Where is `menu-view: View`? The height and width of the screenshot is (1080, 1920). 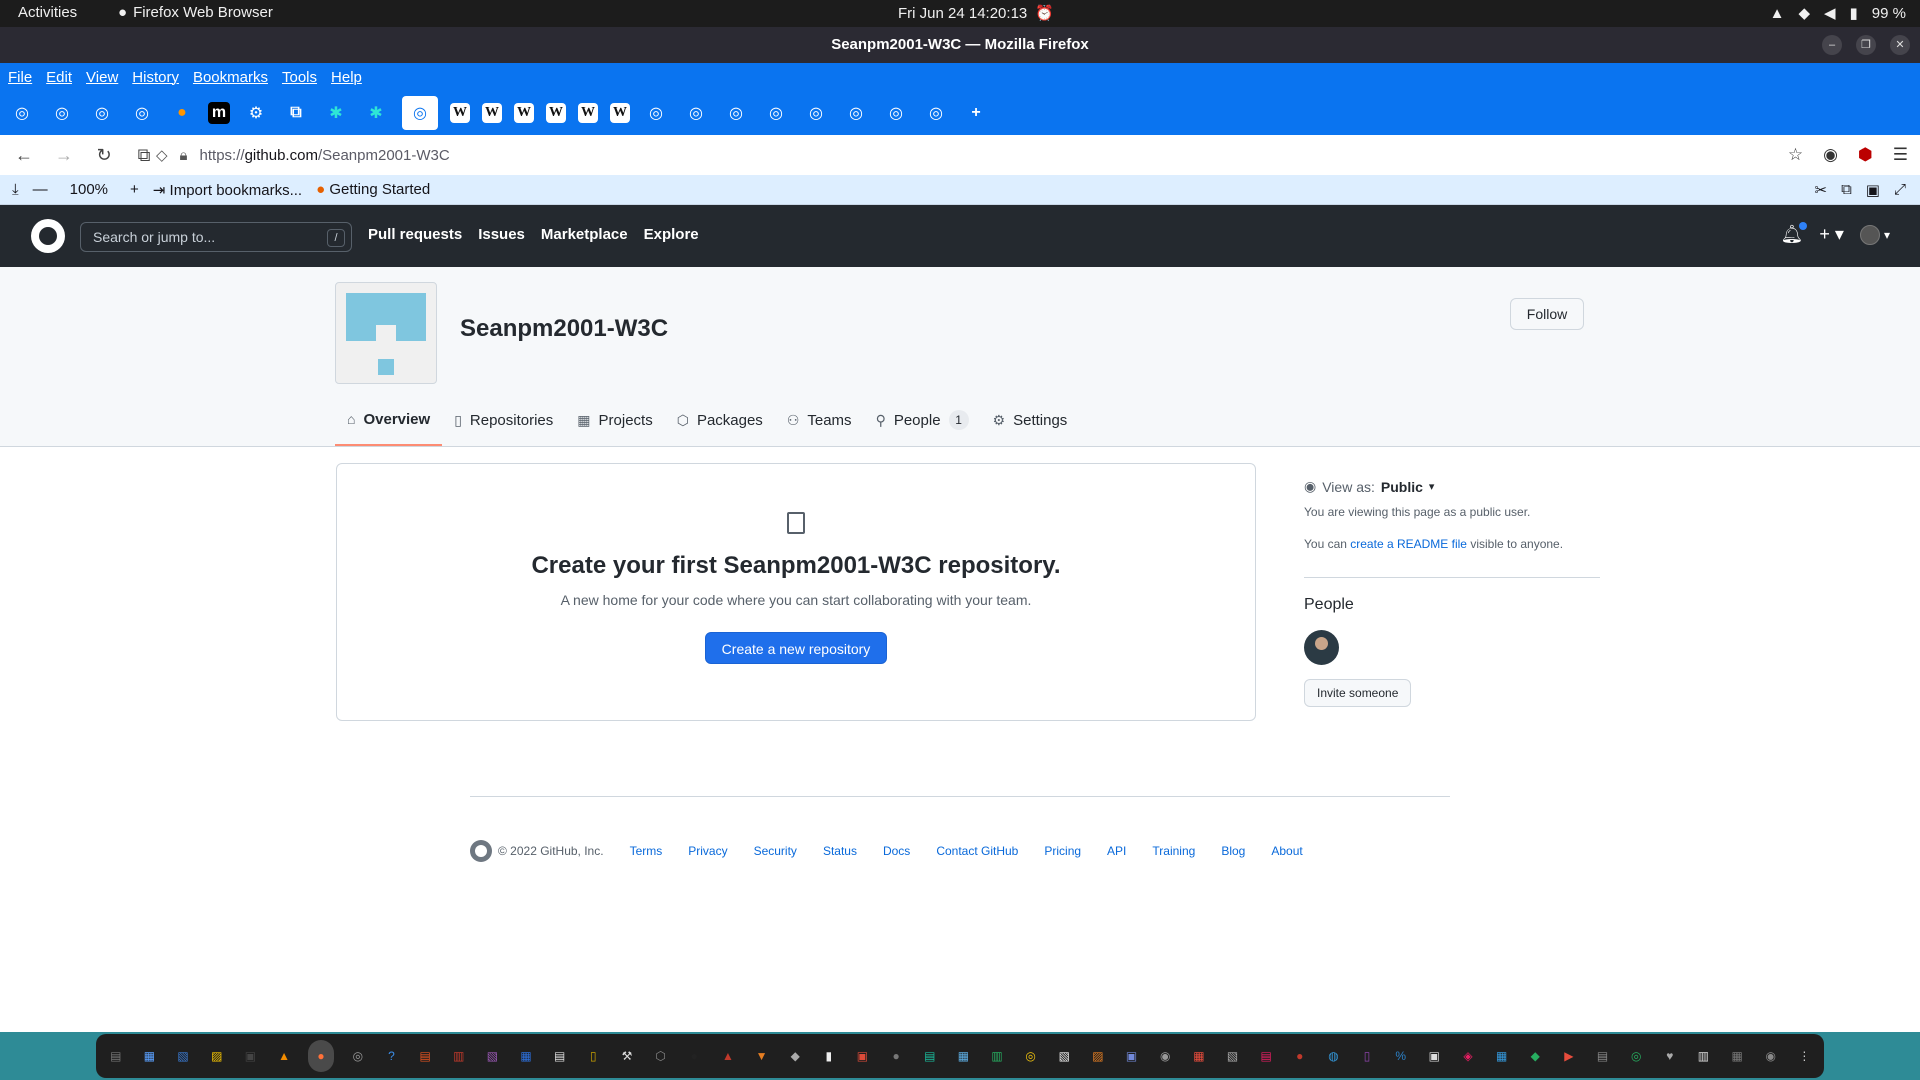 menu-view: View is located at coordinates (102, 77).